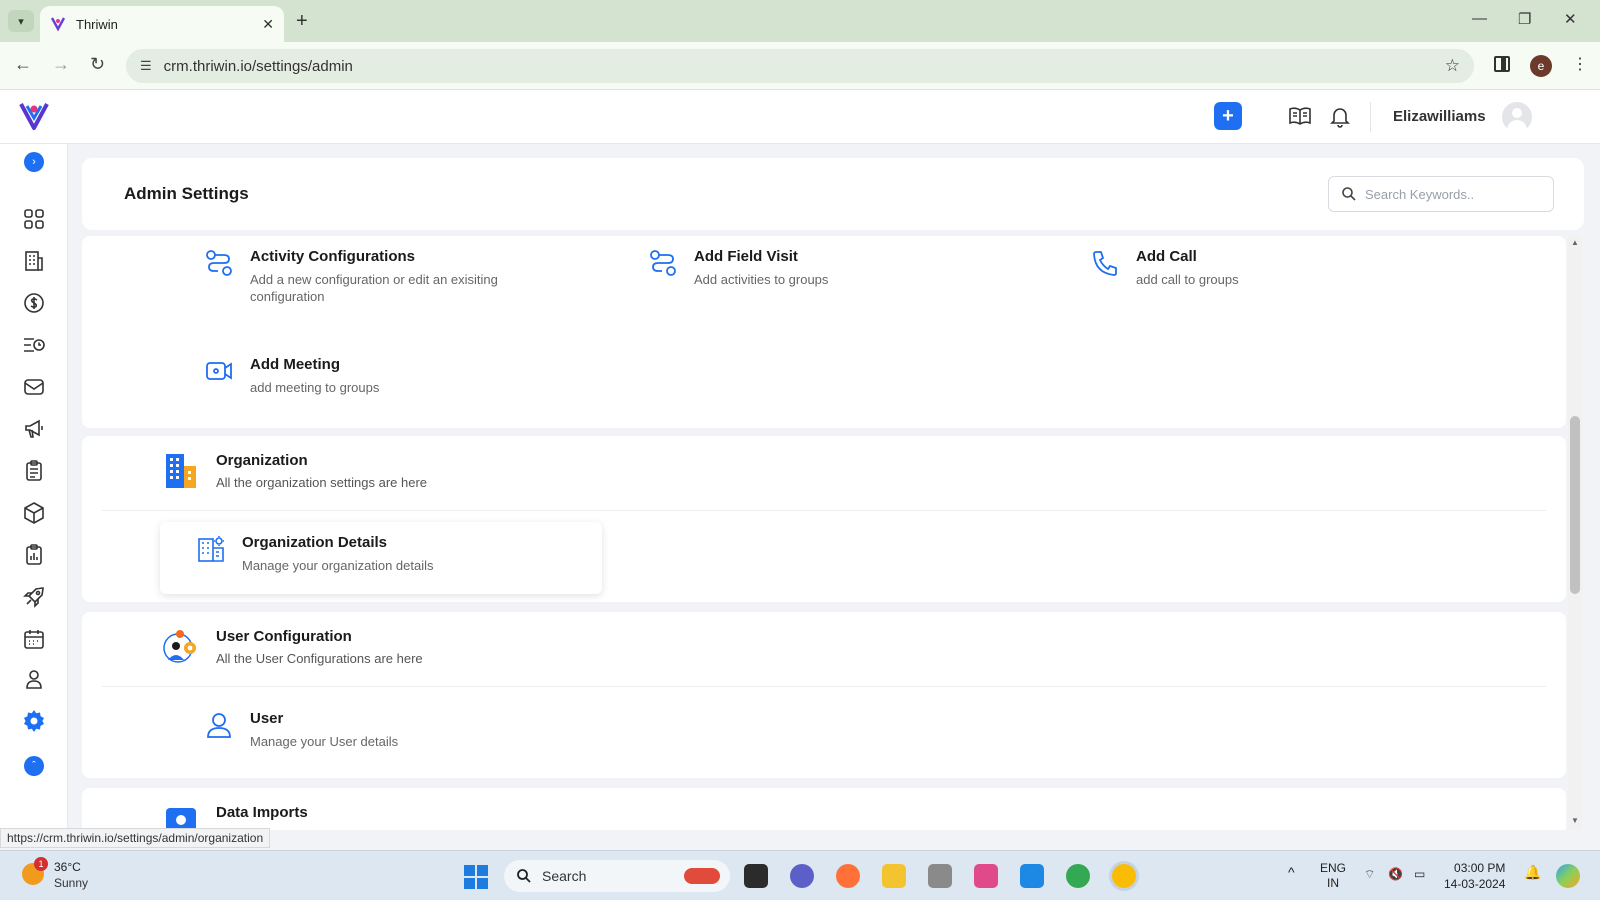 Image resolution: width=1600 pixels, height=900 pixels. What do you see at coordinates (1419, 874) in the screenshot?
I see `battery-icon: ▭` at bounding box center [1419, 874].